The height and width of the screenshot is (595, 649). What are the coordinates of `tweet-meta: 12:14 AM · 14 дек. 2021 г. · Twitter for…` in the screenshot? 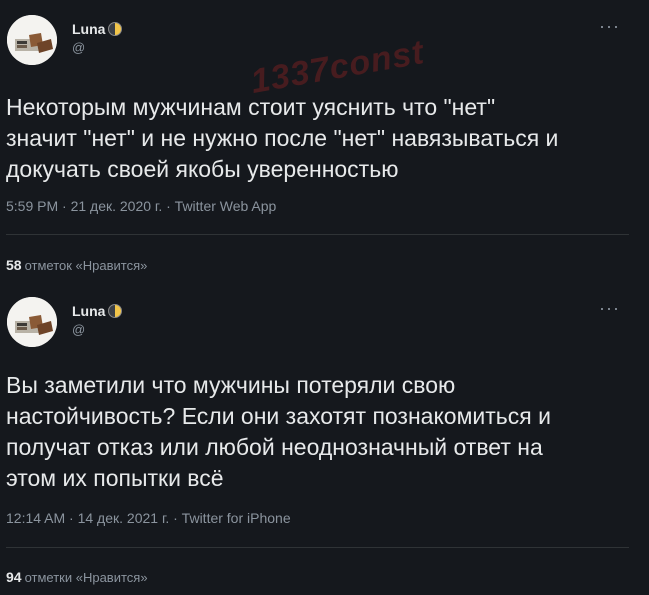 It's located at (148, 518).